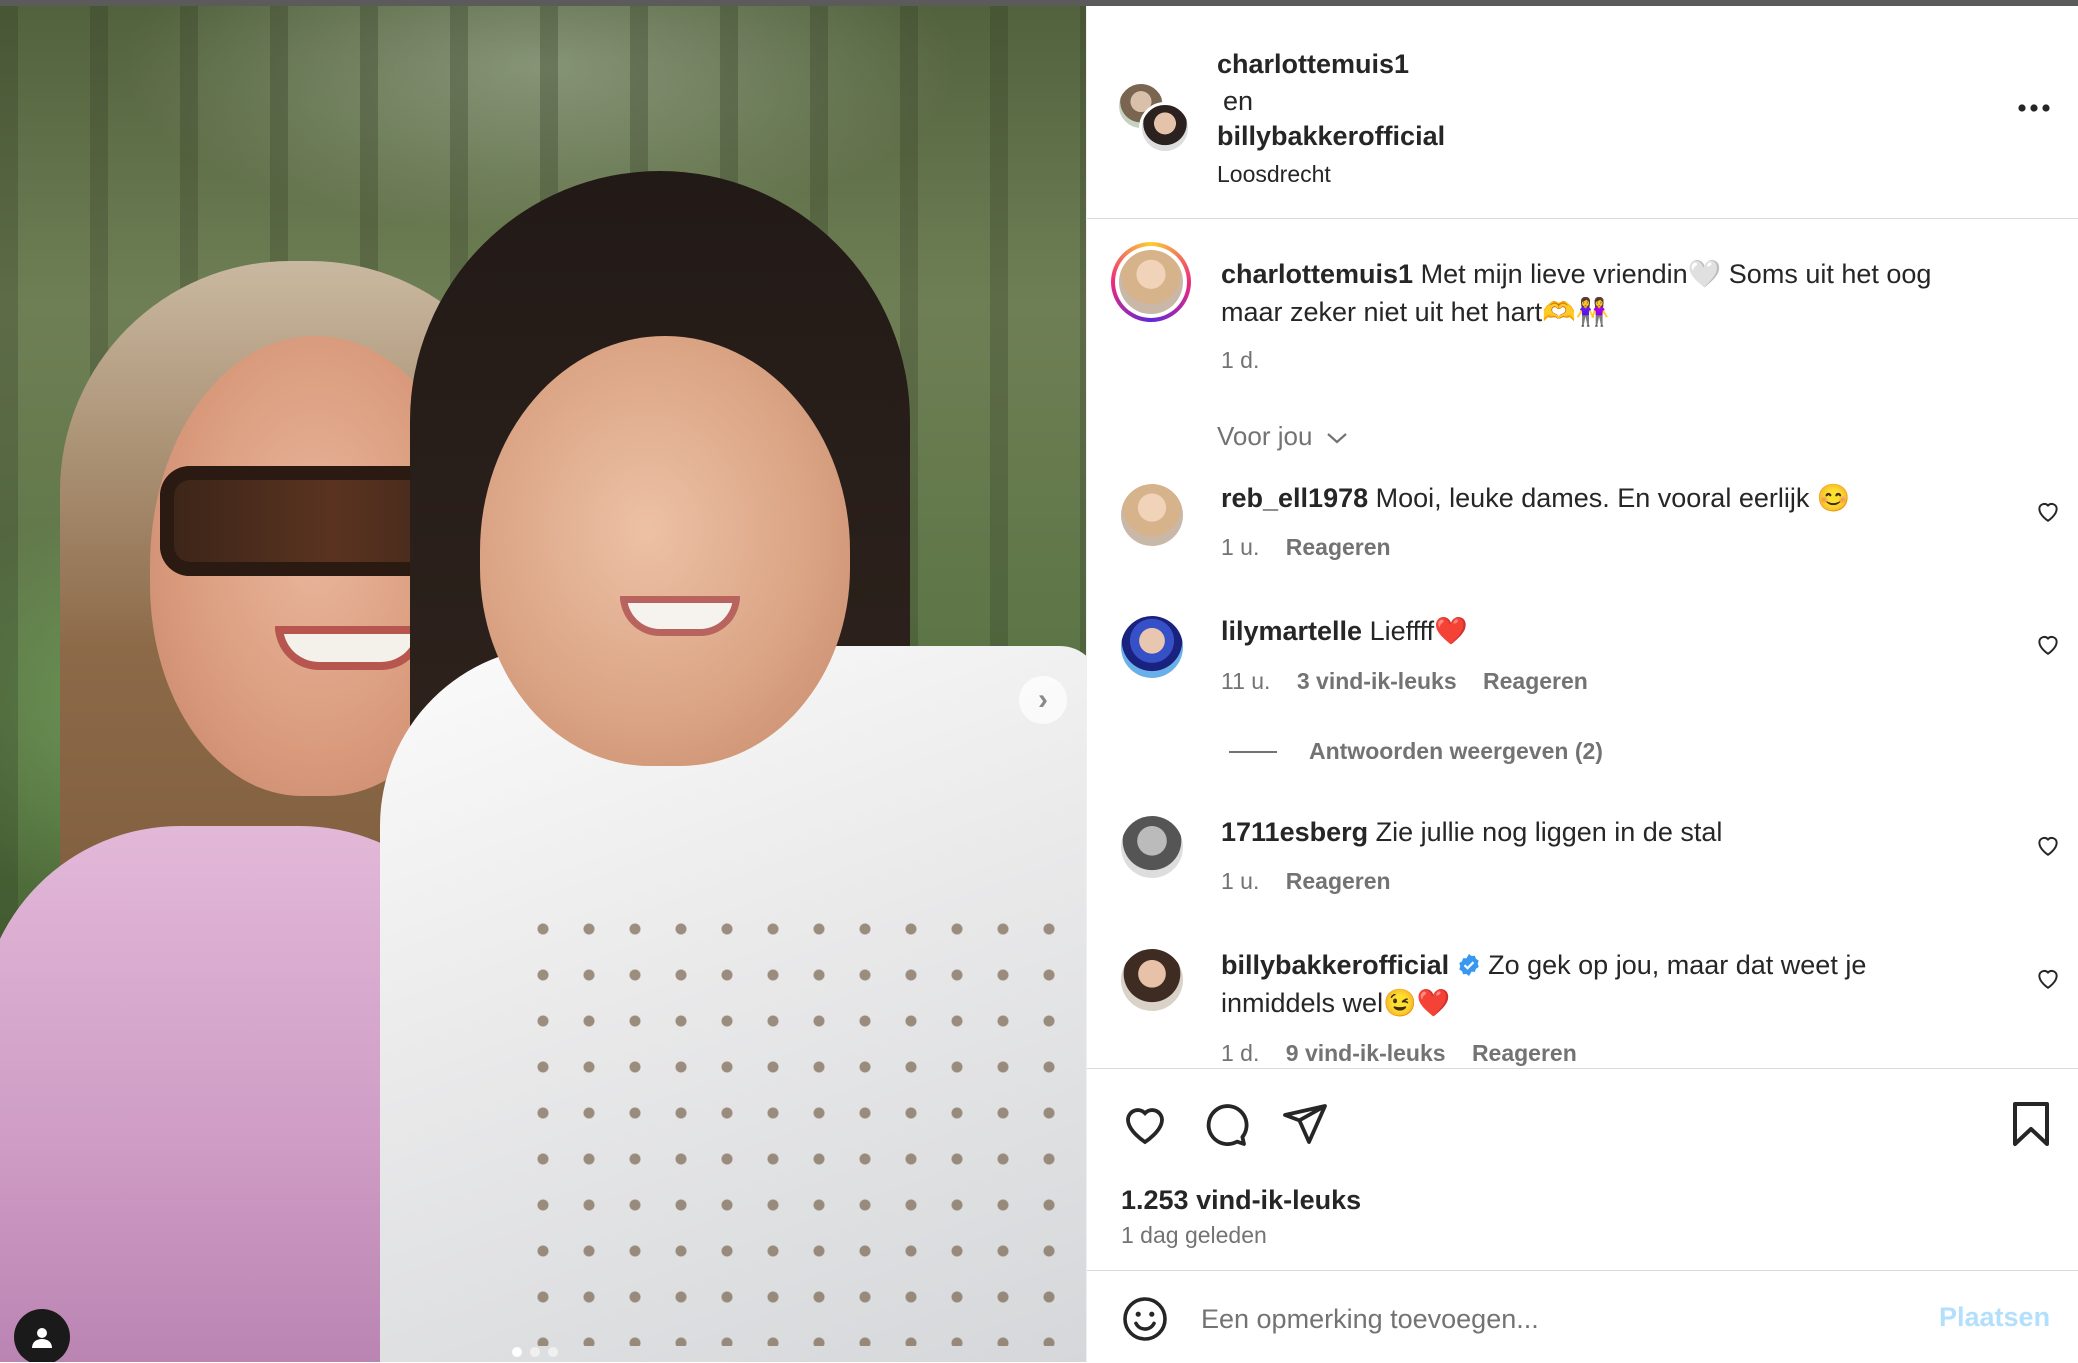 This screenshot has width=2078, height=1363. I want to click on comment-username: billybakkerofficial, so click(1335, 965).